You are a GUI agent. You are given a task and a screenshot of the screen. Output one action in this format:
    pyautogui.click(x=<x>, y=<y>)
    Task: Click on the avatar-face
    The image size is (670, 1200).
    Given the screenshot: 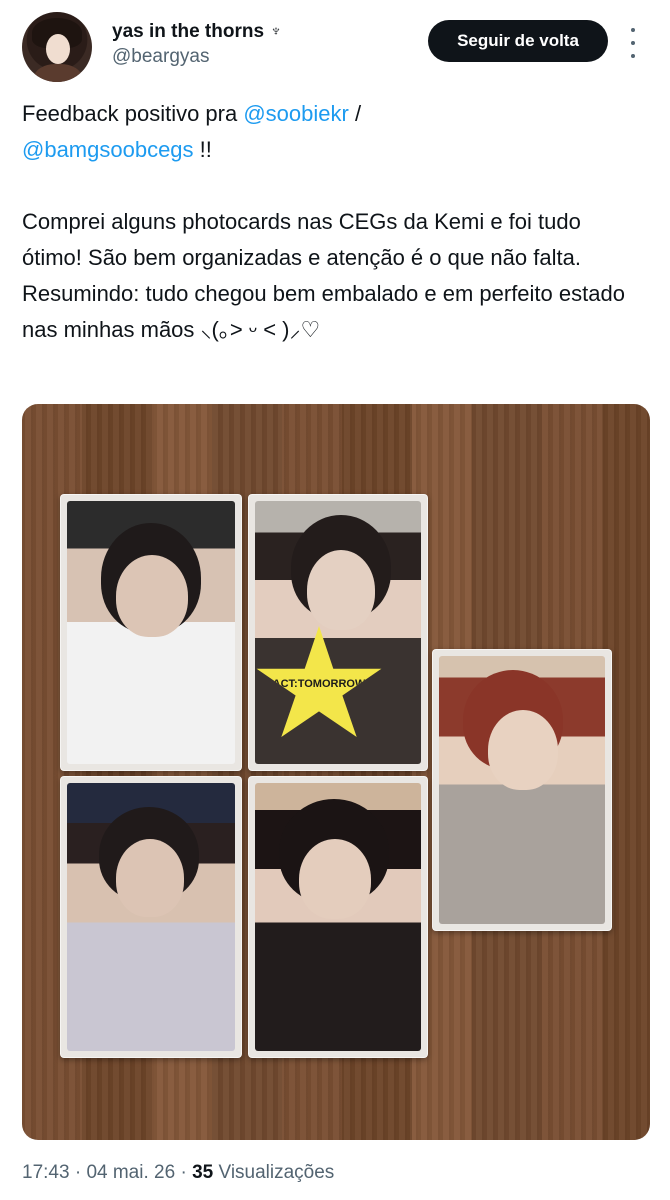 What is the action you would take?
    pyautogui.click(x=58, y=49)
    